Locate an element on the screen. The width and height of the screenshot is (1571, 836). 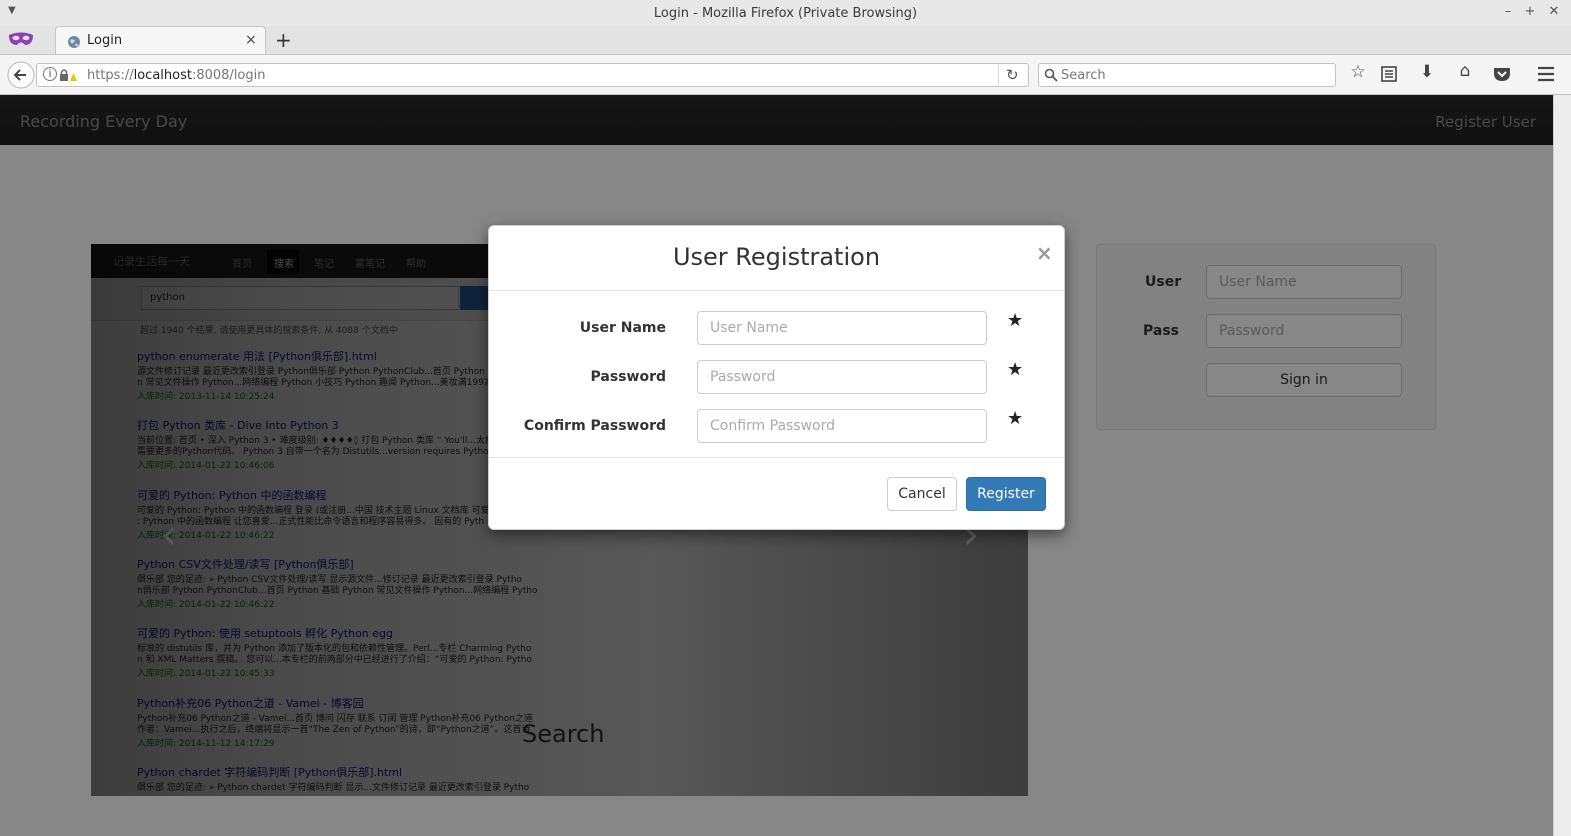
register-button: Register is located at coordinates (1006, 494).